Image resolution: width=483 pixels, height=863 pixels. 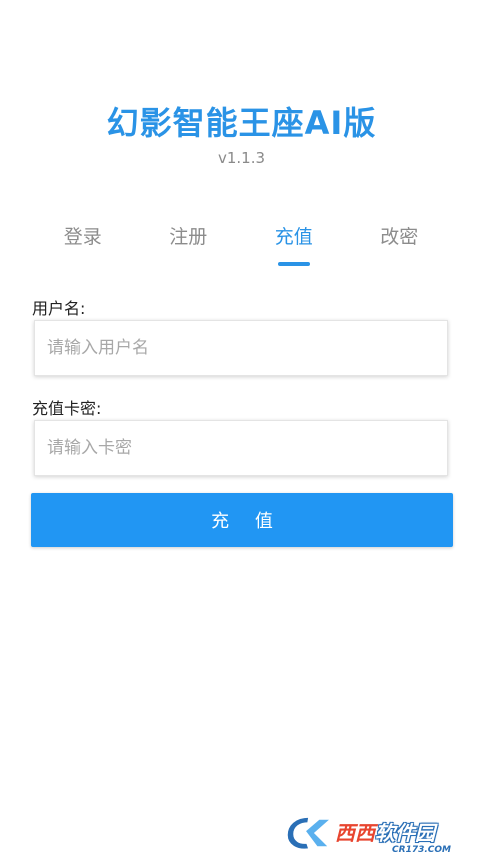 I want to click on tab-change-password: 改密, so click(x=400, y=242).